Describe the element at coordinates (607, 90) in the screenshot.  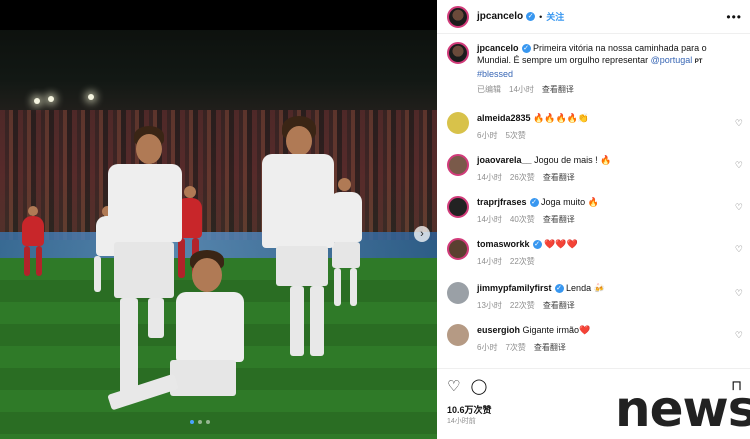
I see `caption-meta: 已编辑 14小时 查看翻译` at that location.